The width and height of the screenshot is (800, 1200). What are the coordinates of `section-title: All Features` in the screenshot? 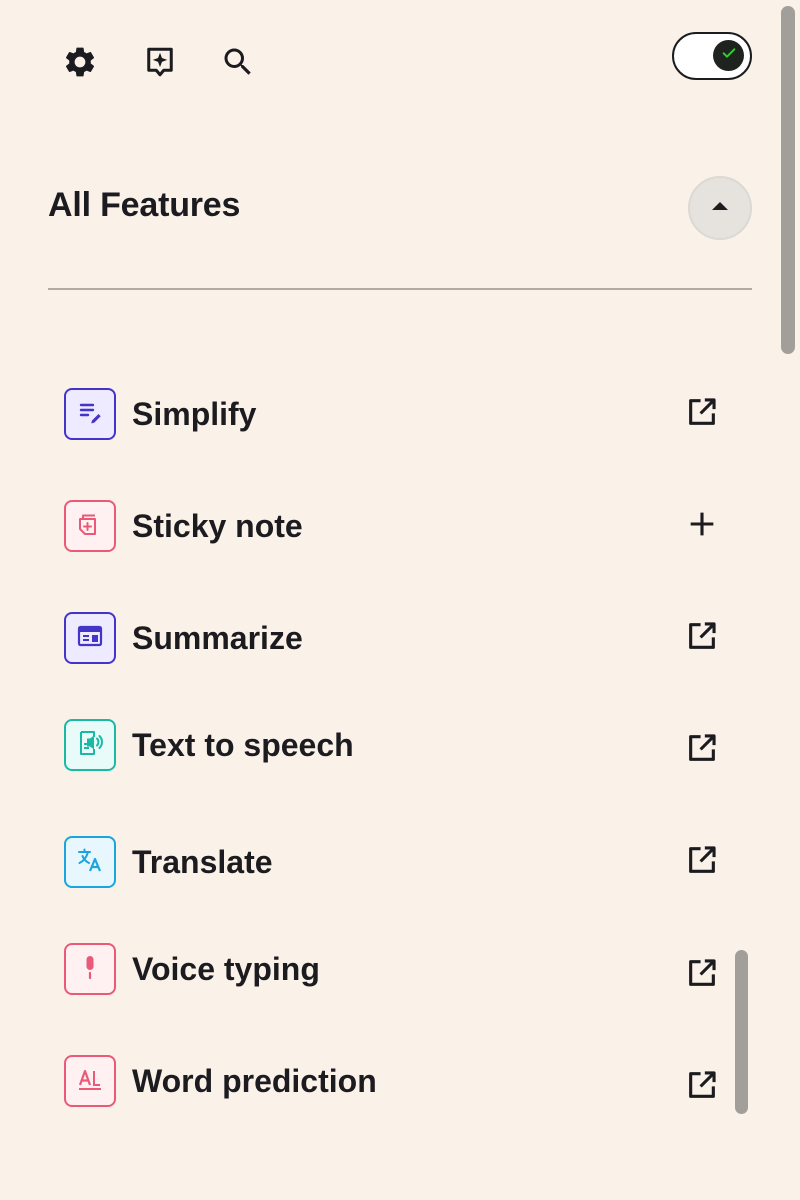 It's located at (144, 205).